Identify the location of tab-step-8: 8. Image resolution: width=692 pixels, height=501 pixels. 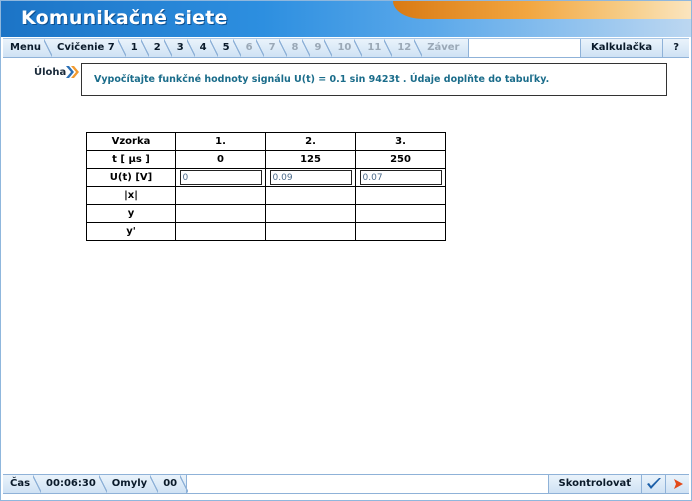
(297, 48).